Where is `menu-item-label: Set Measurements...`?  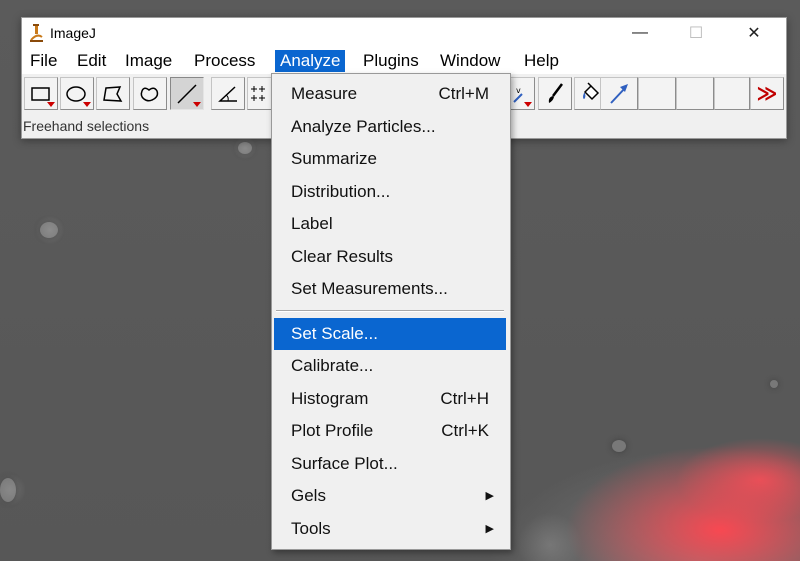
menu-item-label: Set Measurements... is located at coordinates (369, 288).